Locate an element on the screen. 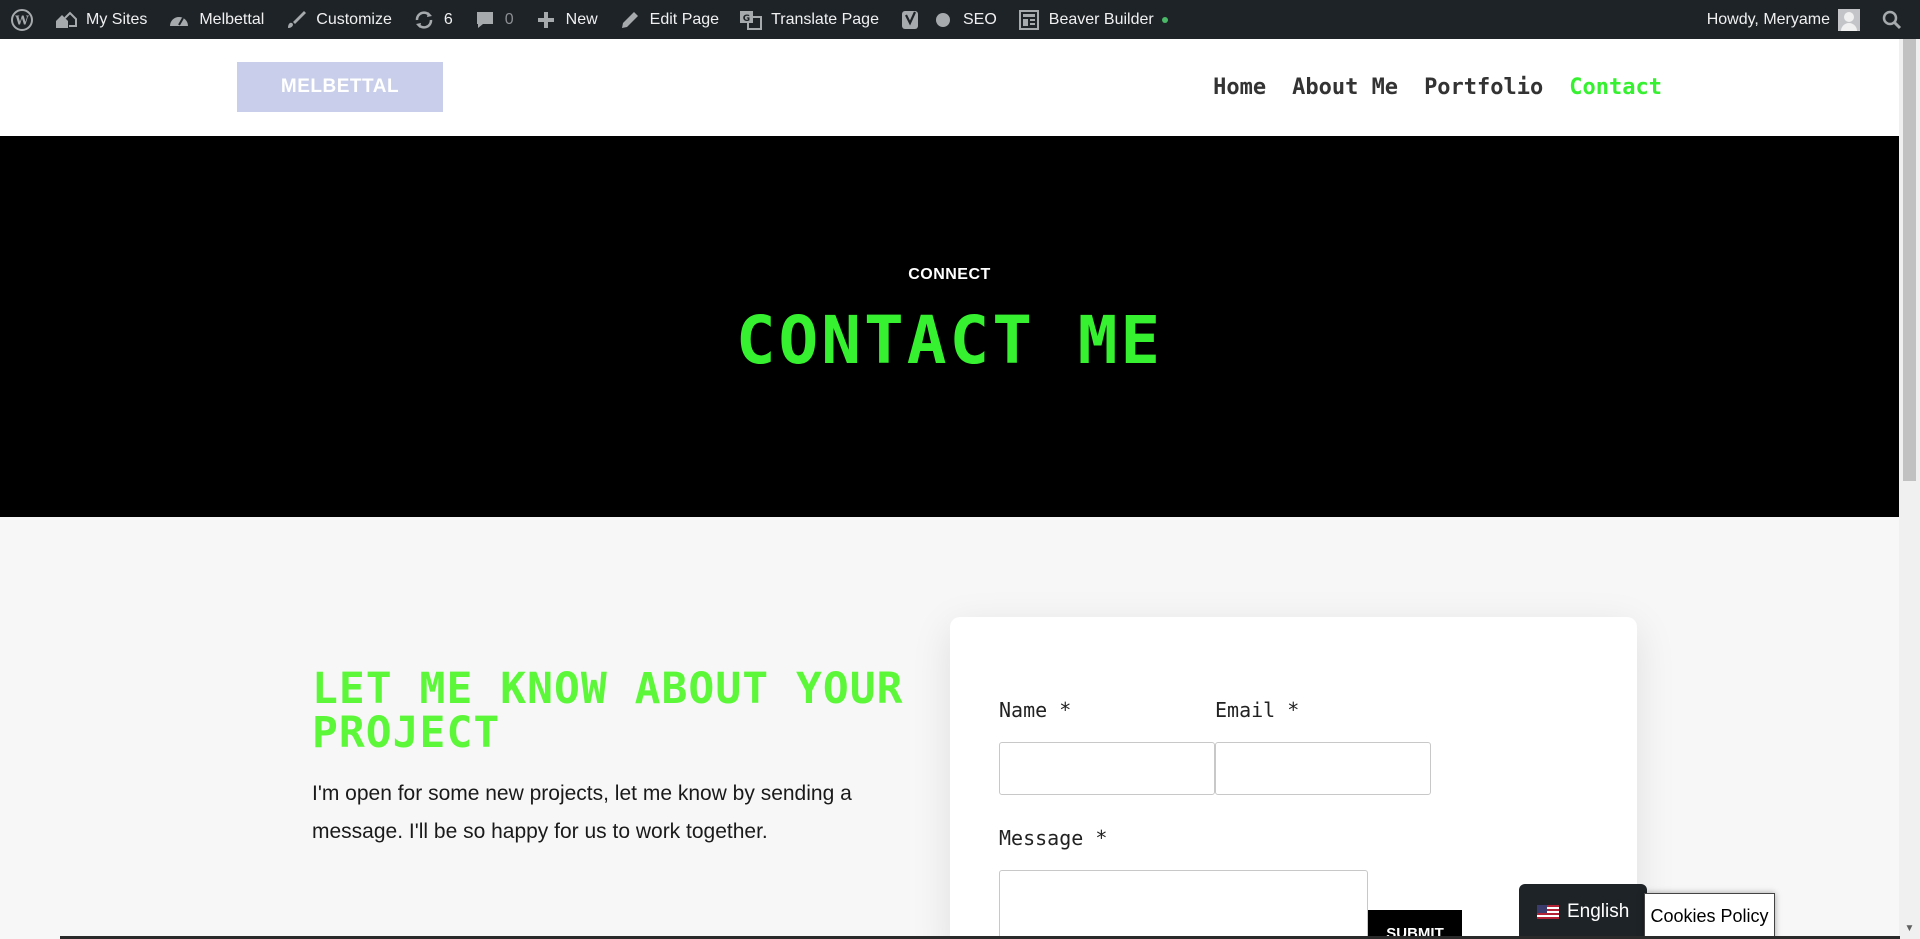  email-label: Email * is located at coordinates (1257, 710).